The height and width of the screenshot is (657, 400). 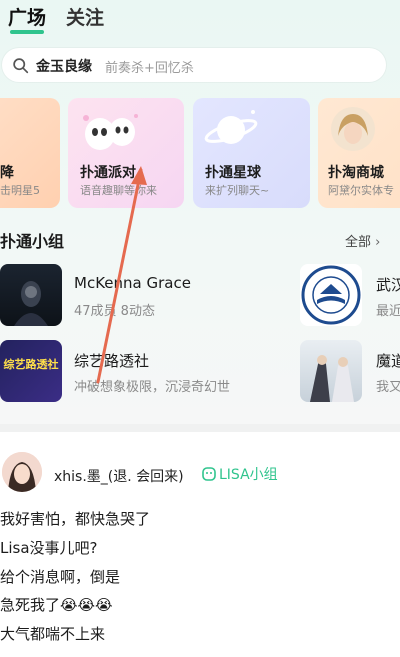 I want to click on card-subtitle: 击明星5, so click(x=20, y=190).